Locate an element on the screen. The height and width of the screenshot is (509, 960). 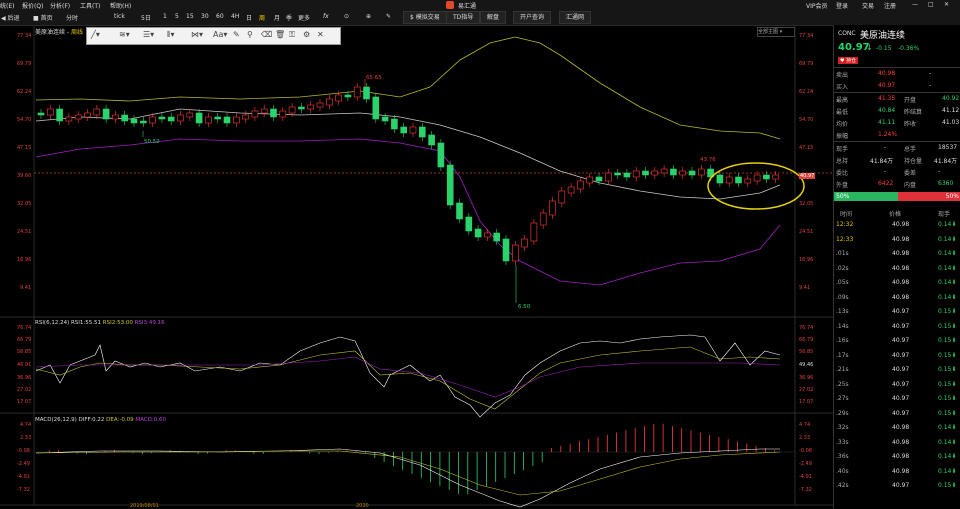
back-button: ◀ 后退 is located at coordinates (10, 17).